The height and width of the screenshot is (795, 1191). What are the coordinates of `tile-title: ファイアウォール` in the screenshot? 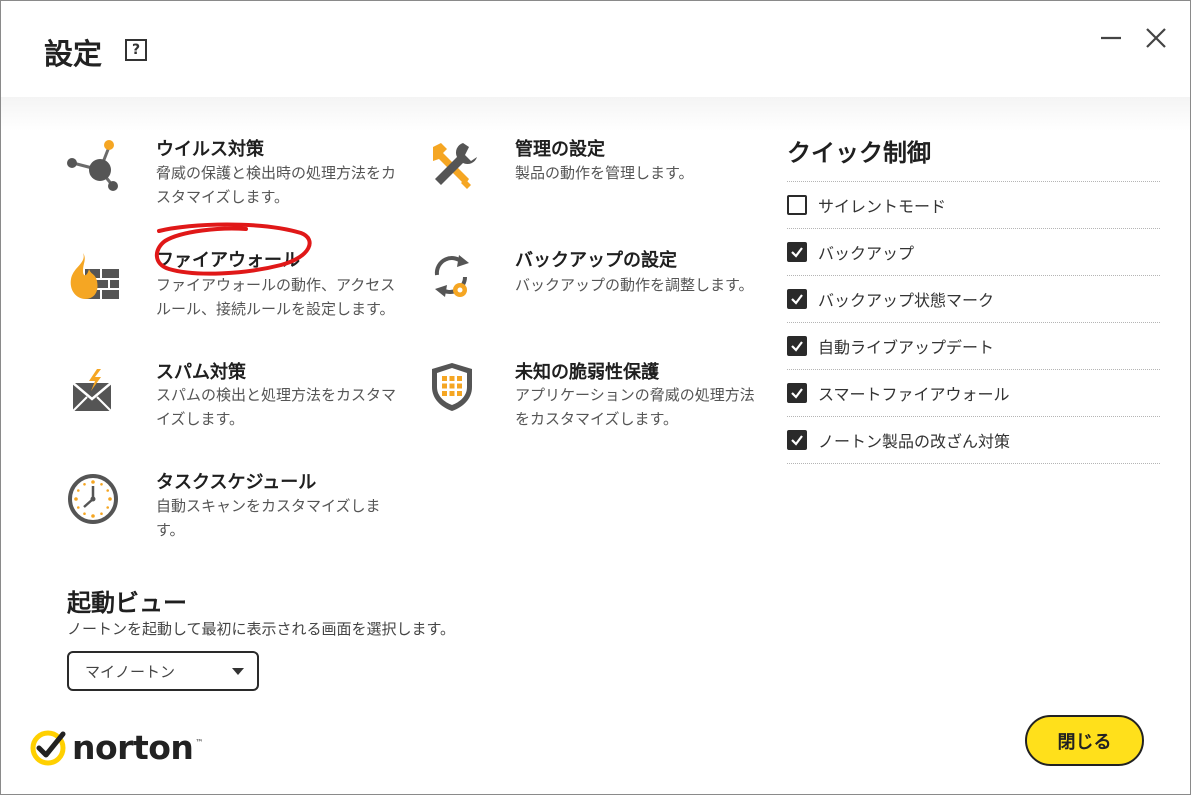 It's located at (228, 260).